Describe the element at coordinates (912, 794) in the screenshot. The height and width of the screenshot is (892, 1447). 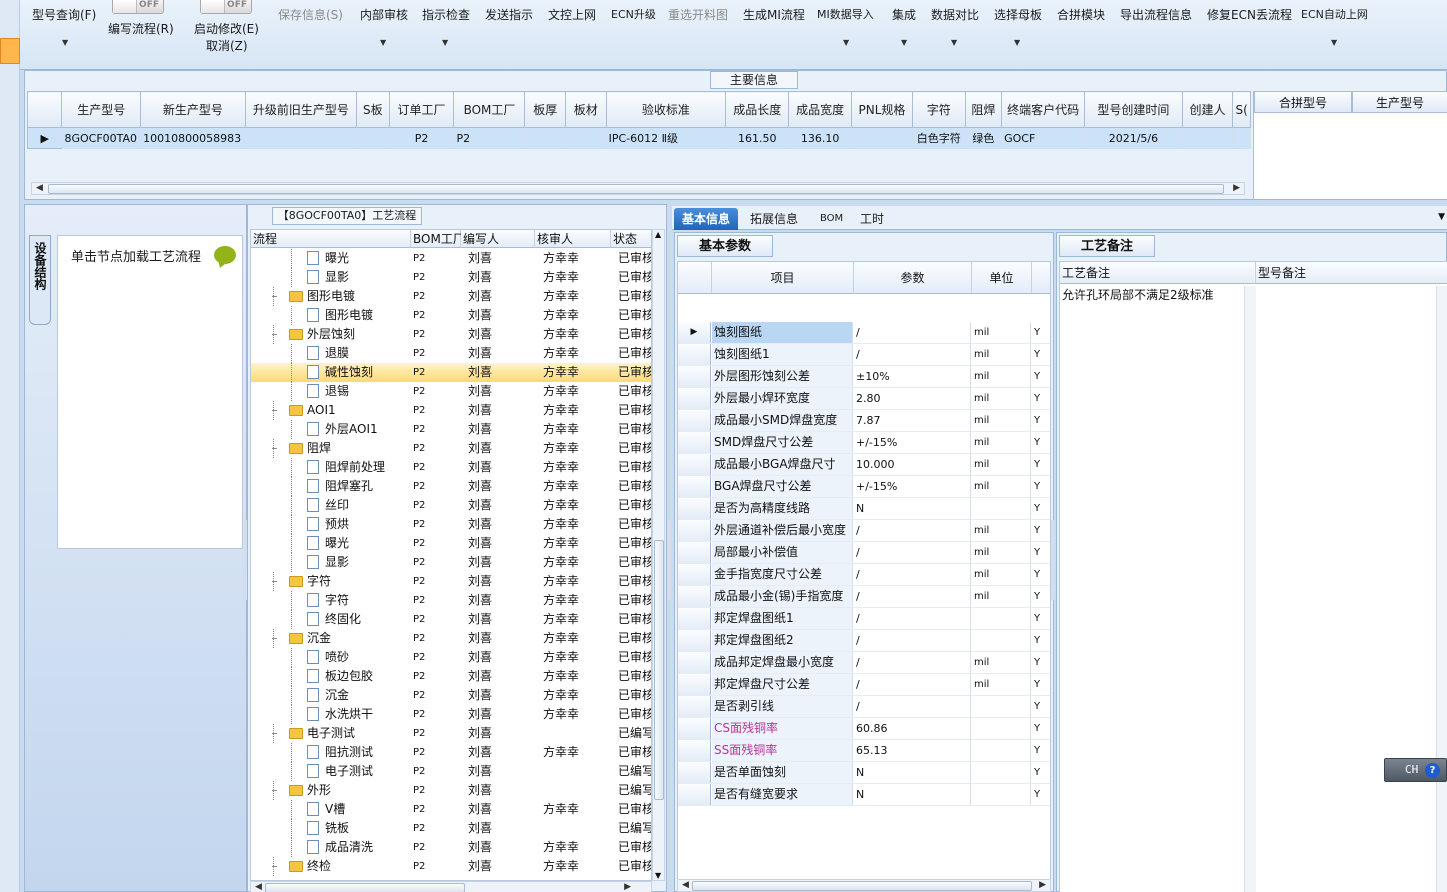
I see `param-value: N` at that location.